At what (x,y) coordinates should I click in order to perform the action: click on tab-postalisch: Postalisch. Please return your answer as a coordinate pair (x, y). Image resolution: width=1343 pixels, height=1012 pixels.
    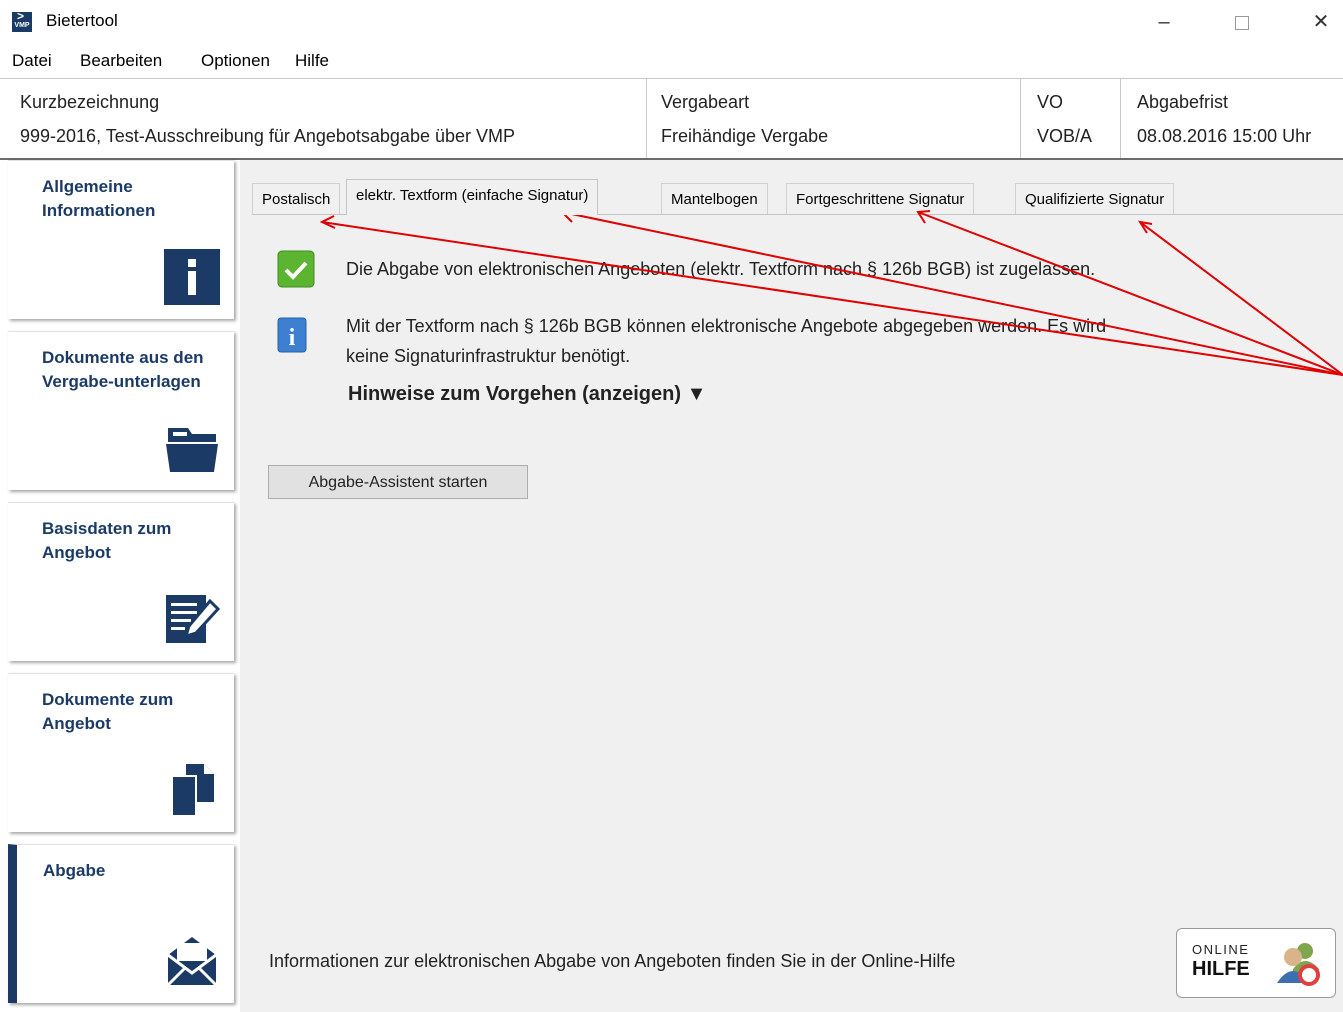
    Looking at the image, I should click on (296, 198).